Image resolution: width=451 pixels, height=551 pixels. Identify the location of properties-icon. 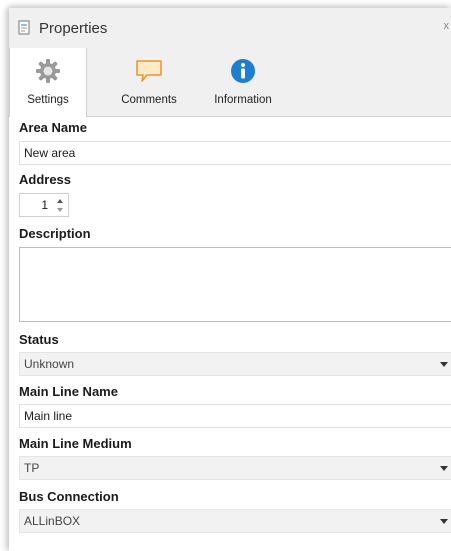
(24, 27).